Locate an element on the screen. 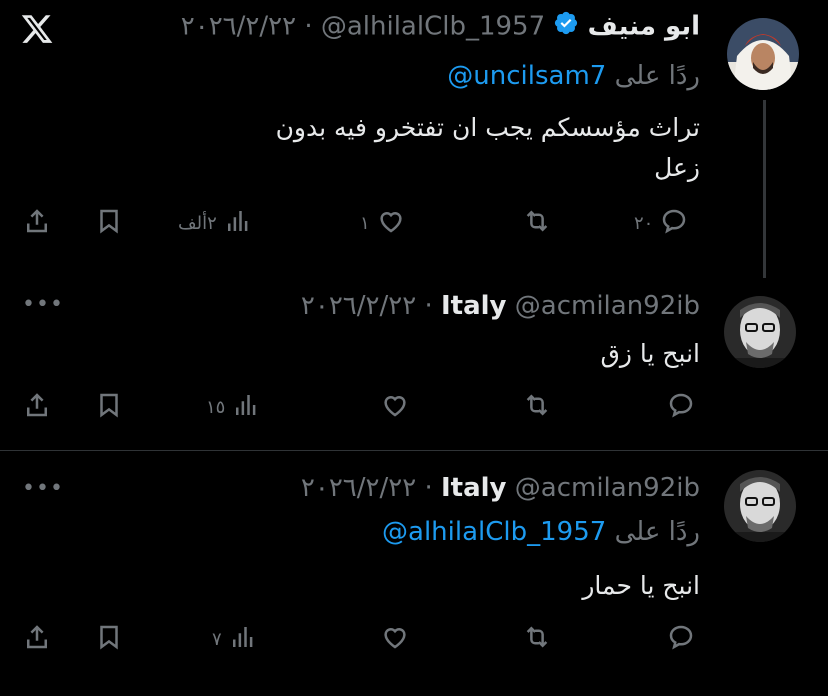  views-count: ١٥ is located at coordinates (216, 407).